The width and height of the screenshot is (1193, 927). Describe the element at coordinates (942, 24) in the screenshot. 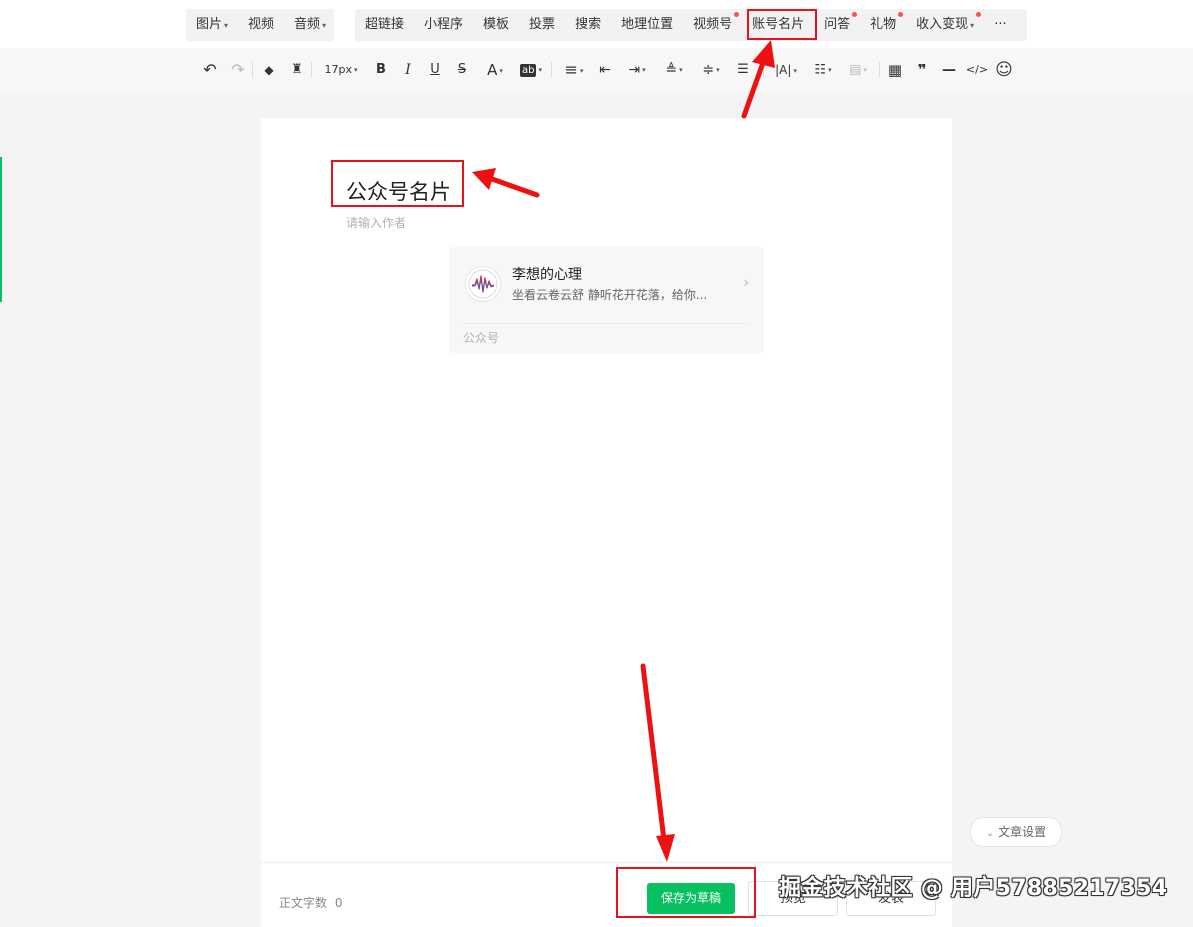

I see `group2-item-label: 收入变现` at that location.